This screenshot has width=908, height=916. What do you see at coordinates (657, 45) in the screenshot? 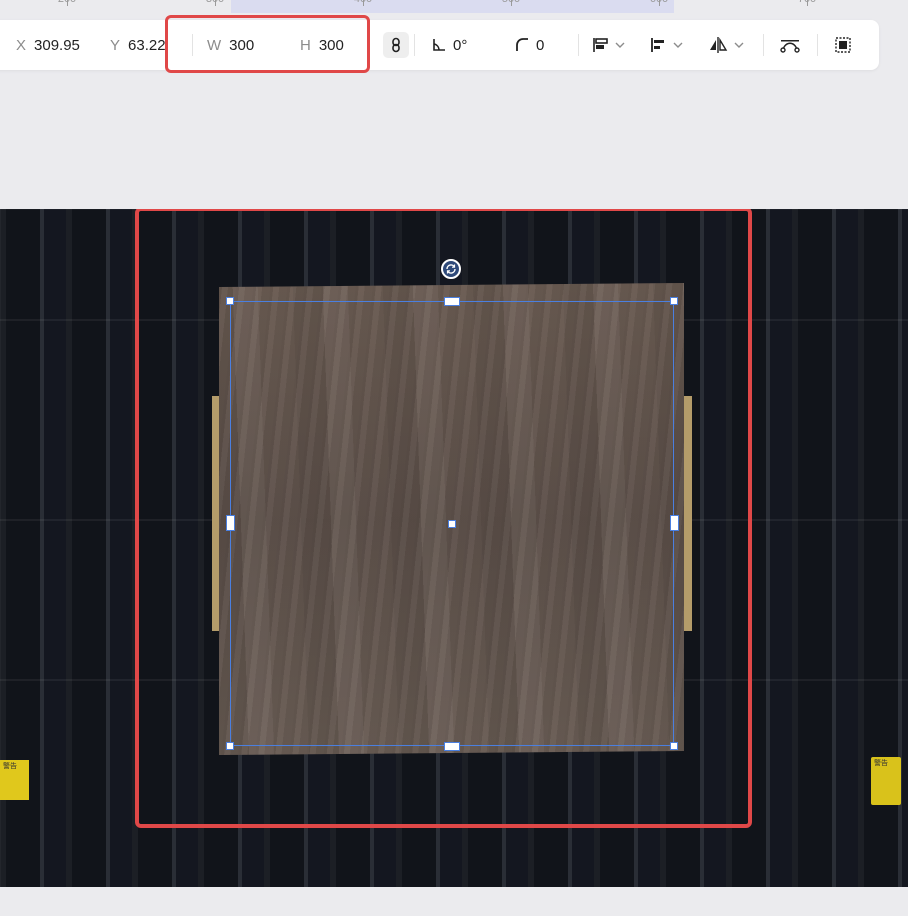
I see `align-left-icon` at bounding box center [657, 45].